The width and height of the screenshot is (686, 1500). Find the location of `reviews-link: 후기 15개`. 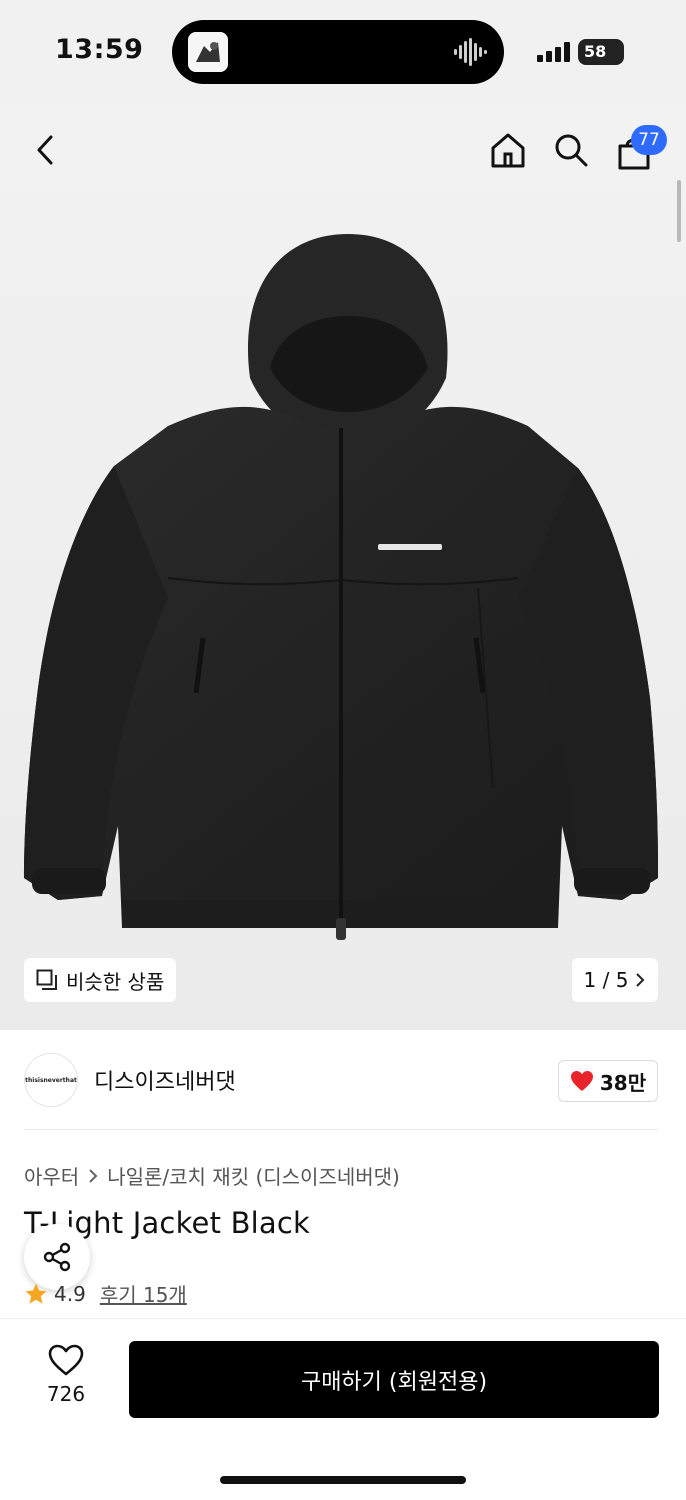

reviews-link: 후기 15개 is located at coordinates (143, 1293).